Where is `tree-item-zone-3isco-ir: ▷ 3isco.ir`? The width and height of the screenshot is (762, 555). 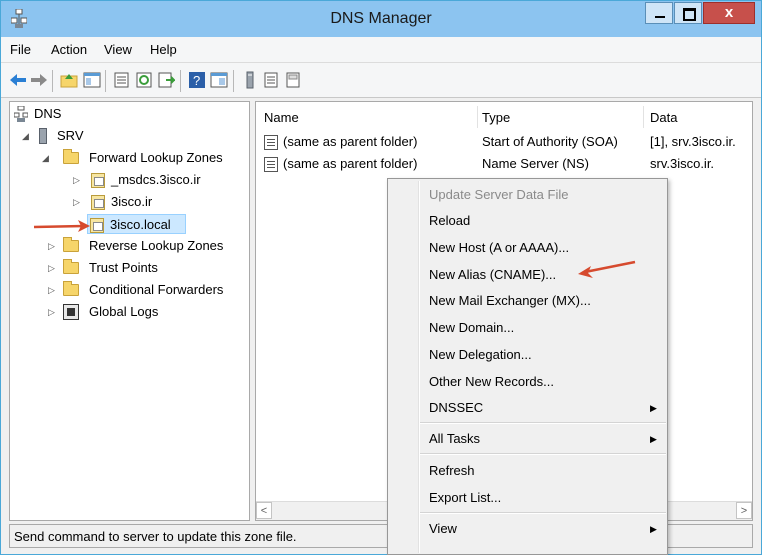 tree-item-zone-3isco-ir: ▷ 3isco.ir is located at coordinates (127, 202).